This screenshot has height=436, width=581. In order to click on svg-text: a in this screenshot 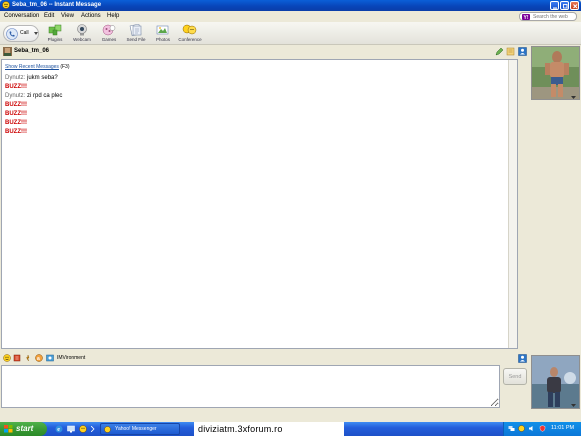, I will do `click(38, 359)`.